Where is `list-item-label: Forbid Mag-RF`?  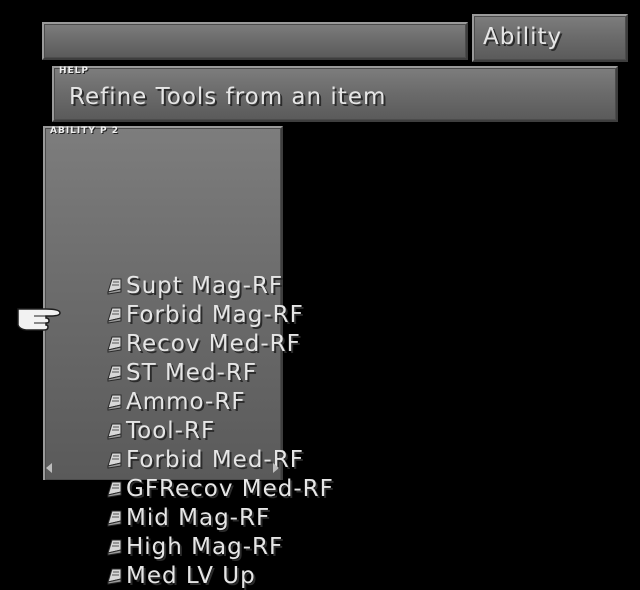 list-item-label: Forbid Mag-RF is located at coordinates (215, 314).